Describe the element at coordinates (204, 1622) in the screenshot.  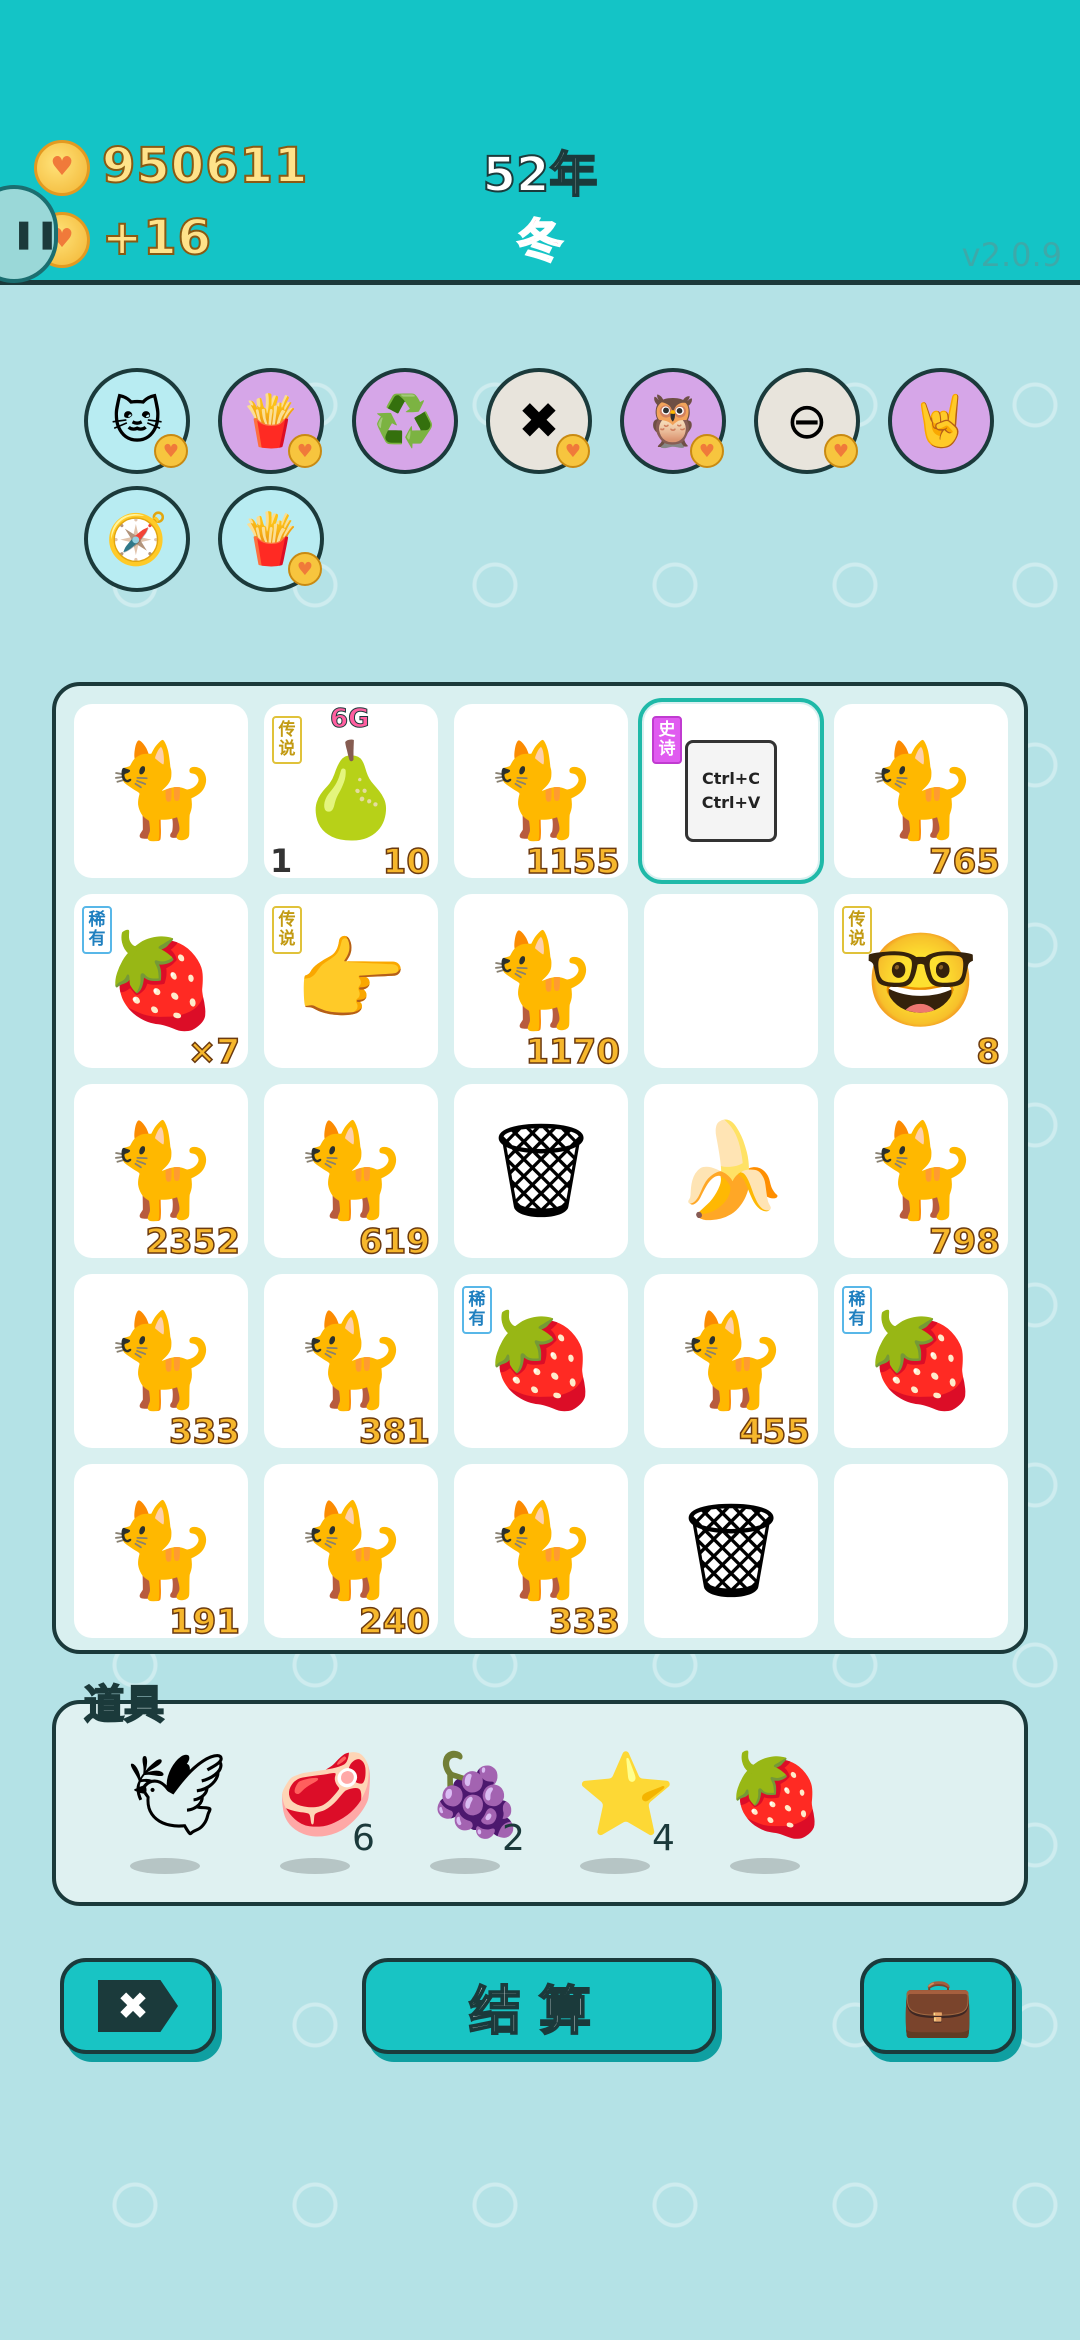
I see `cell-value: 191` at that location.